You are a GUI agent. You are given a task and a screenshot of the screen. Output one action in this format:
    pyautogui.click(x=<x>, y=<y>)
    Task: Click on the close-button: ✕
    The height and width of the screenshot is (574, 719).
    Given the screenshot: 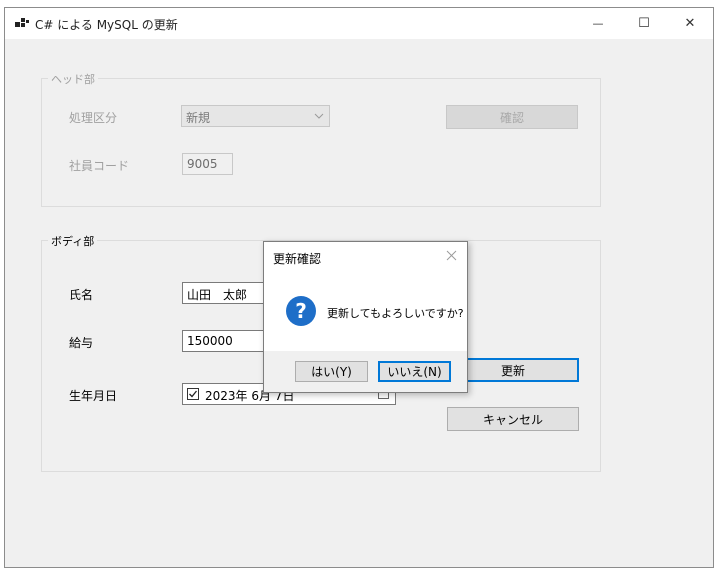 What is the action you would take?
    pyautogui.click(x=690, y=23)
    